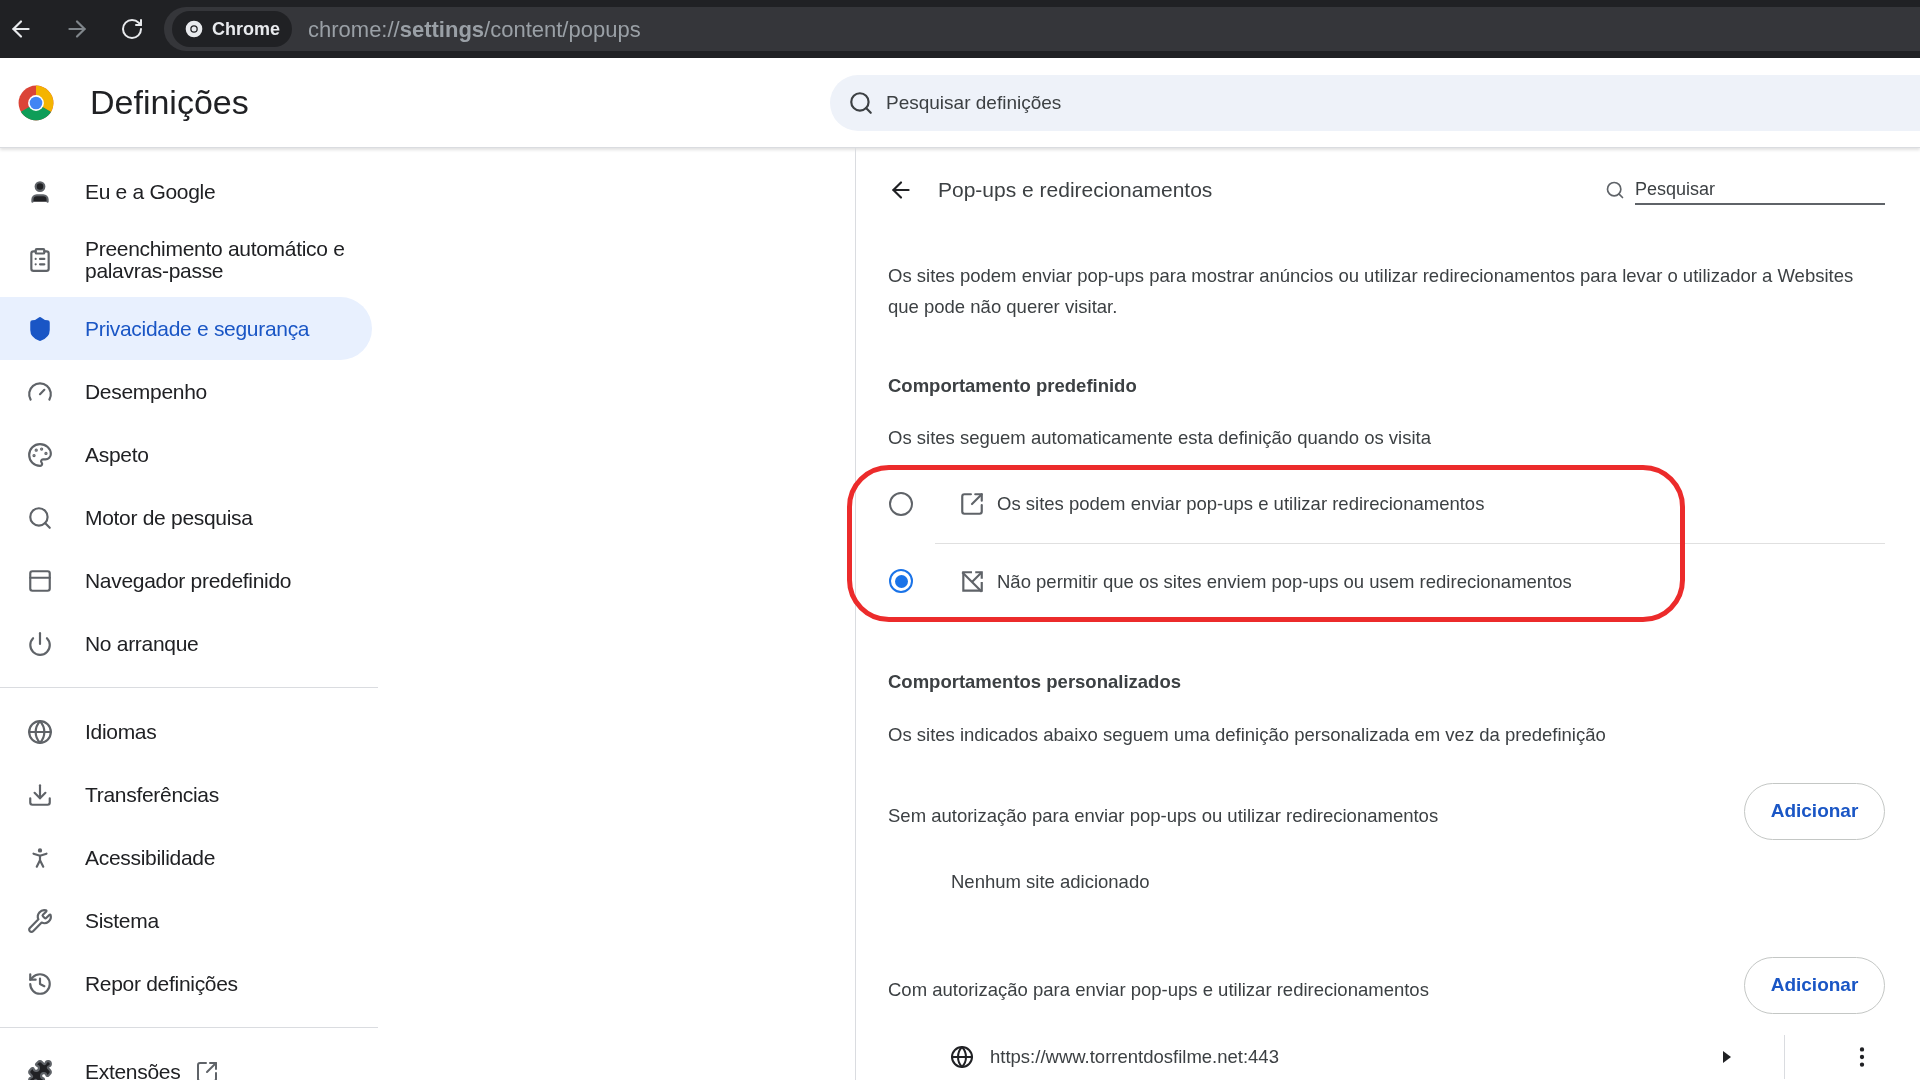 This screenshot has width=1920, height=1080. I want to click on sidebar-item: No arranque, so click(186, 643).